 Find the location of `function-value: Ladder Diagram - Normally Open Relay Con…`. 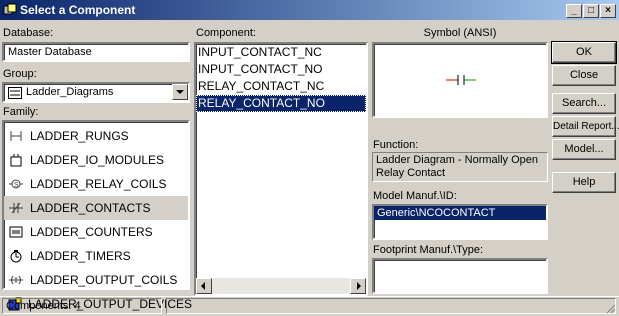

function-value: Ladder Diagram - Normally Open Relay Con… is located at coordinates (460, 167).